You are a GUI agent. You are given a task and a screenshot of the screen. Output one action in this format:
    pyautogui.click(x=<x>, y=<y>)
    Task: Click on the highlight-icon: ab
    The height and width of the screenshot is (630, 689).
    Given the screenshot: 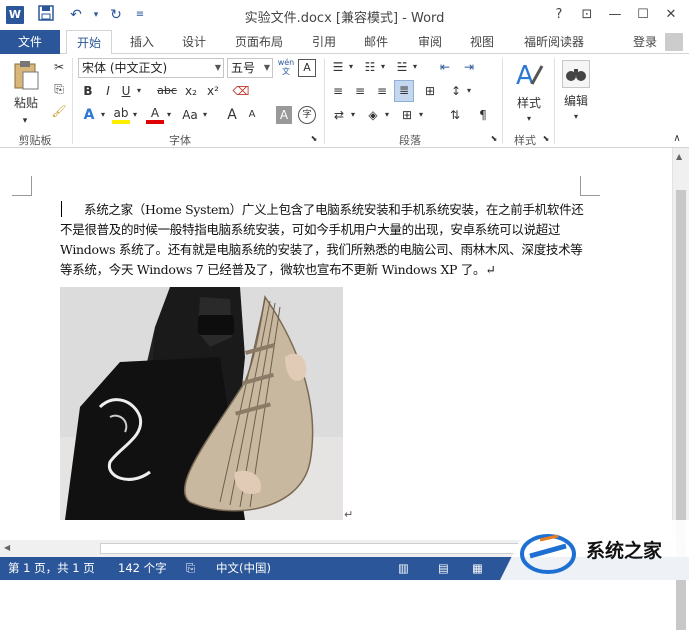 What is the action you would take?
    pyautogui.click(x=121, y=115)
    